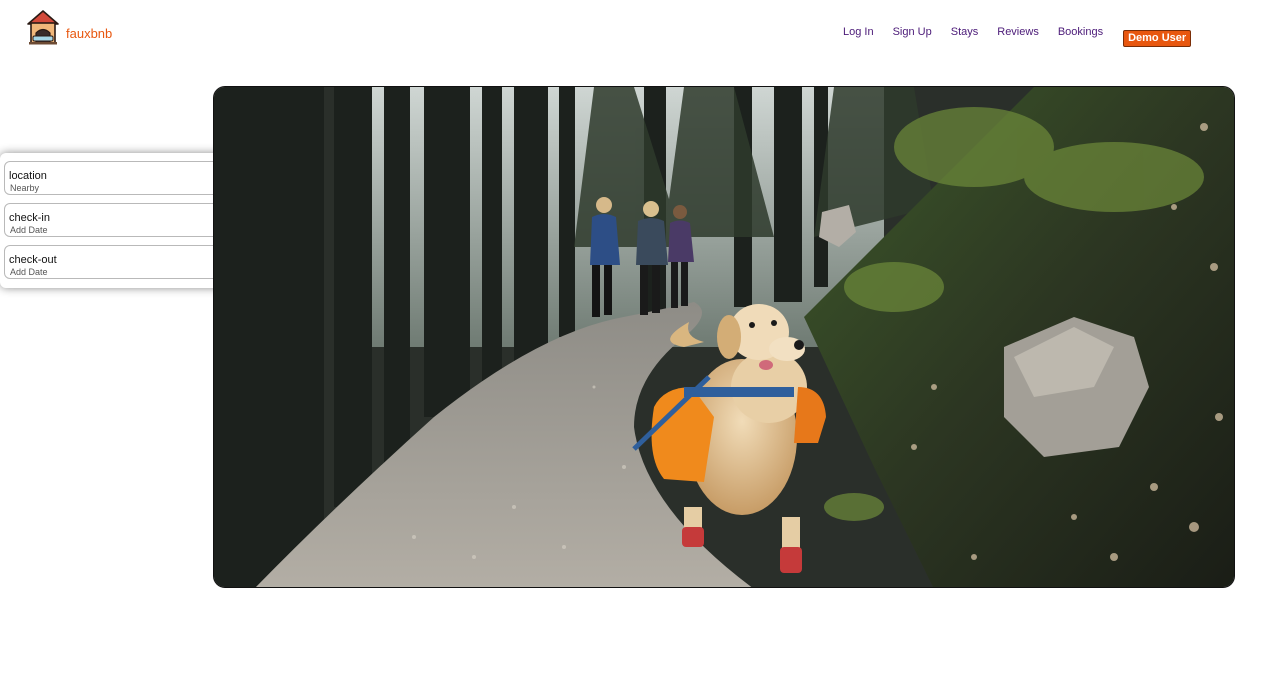  Describe the element at coordinates (1080, 32) in the screenshot. I see `bookings-link: Bookings` at that location.